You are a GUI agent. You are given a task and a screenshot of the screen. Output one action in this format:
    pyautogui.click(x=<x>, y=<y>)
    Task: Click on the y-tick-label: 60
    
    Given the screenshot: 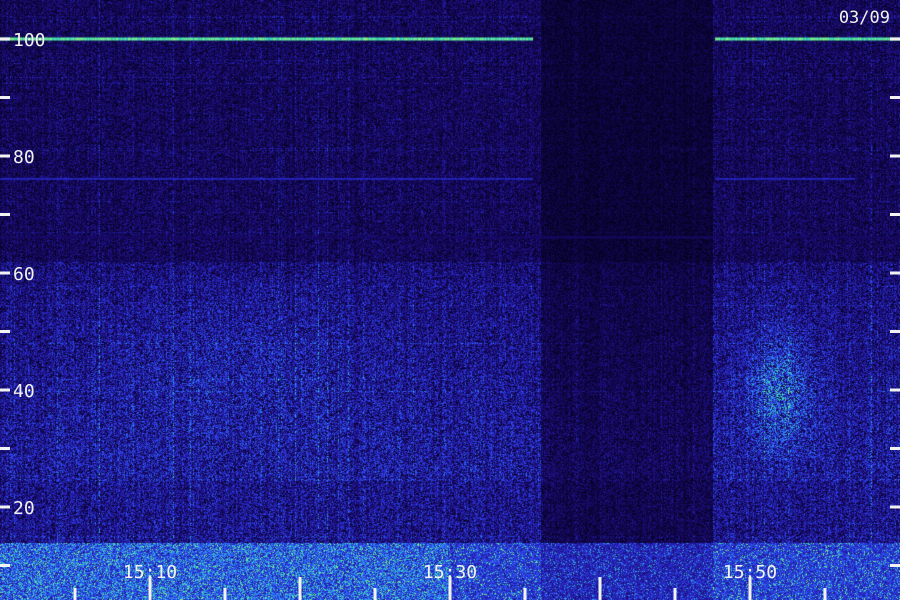 What is the action you would take?
    pyautogui.click(x=24, y=274)
    